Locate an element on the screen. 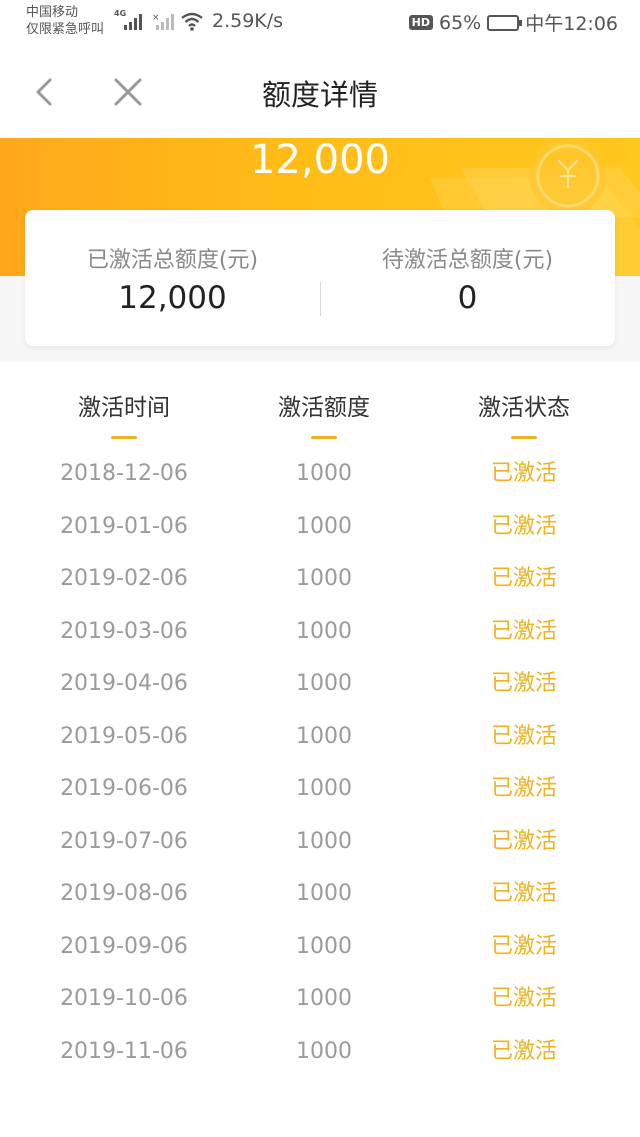  table-row: 2019-11-06 1000 已激活 is located at coordinates (320, 1052).